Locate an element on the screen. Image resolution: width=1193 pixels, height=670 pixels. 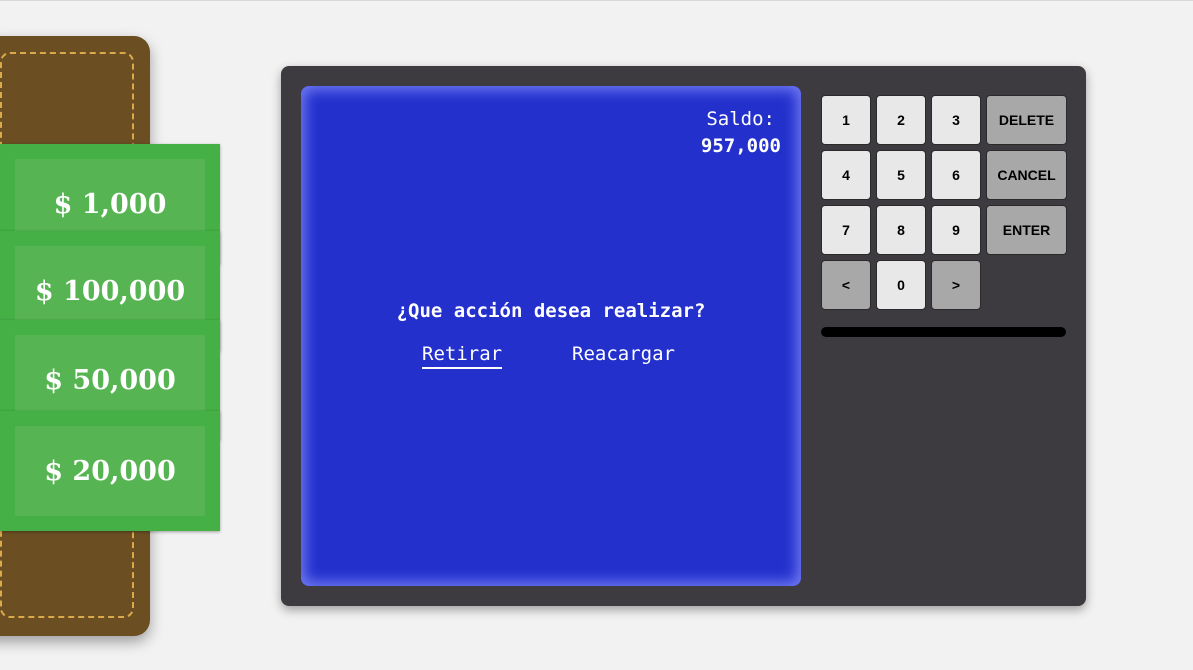
balance-value: 957,000 is located at coordinates (740, 146).